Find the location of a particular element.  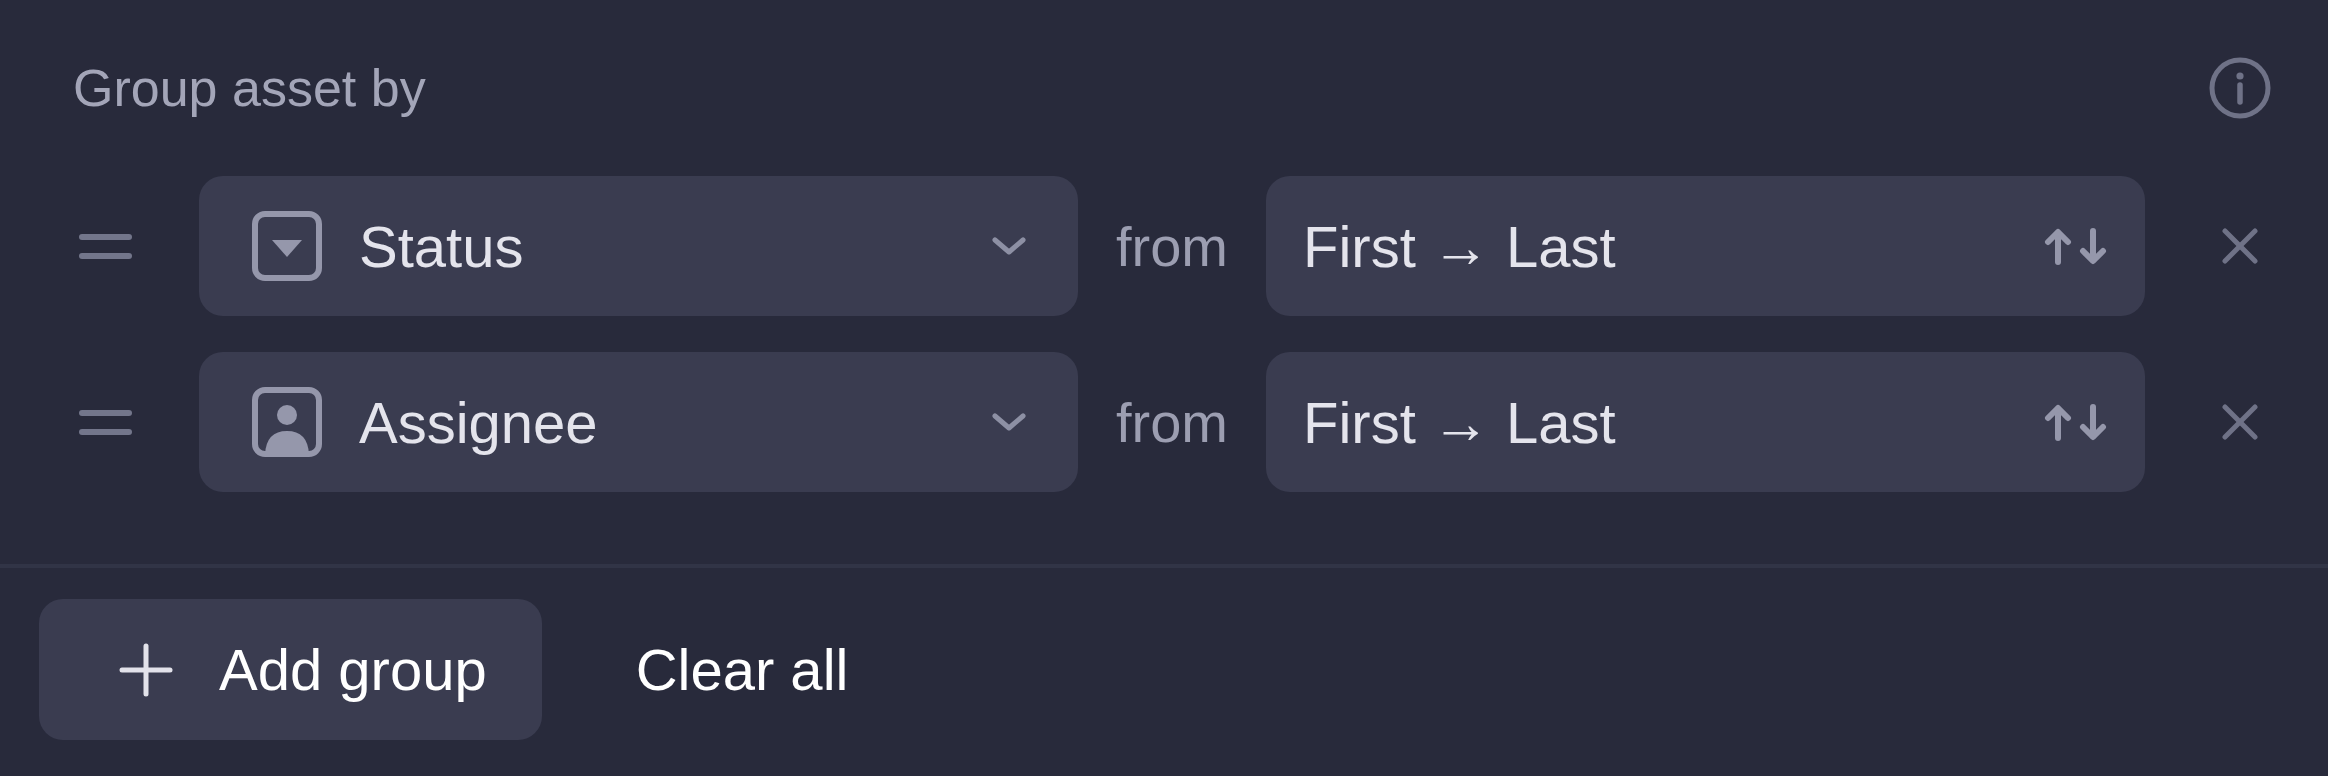

dropdown-field-icon is located at coordinates (287, 246).